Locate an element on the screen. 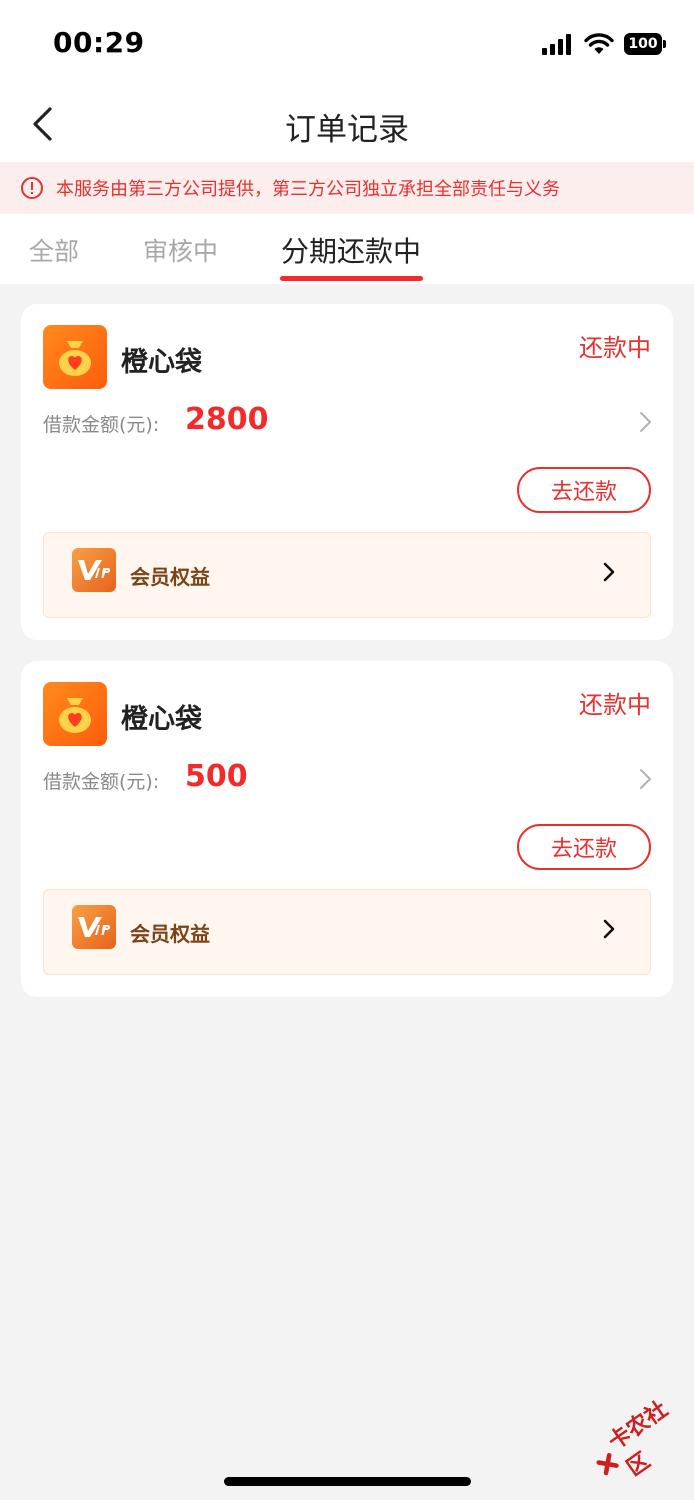 Image resolution: width=694 pixels, height=1500 pixels. tab-installment-repaying: 分期还款中 is located at coordinates (351, 250).